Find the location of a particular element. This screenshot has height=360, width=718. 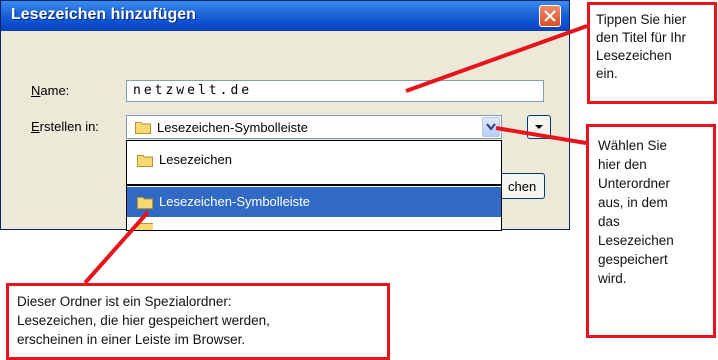

dropdown-item-bookmarks: Lesezeichen is located at coordinates (314, 160).